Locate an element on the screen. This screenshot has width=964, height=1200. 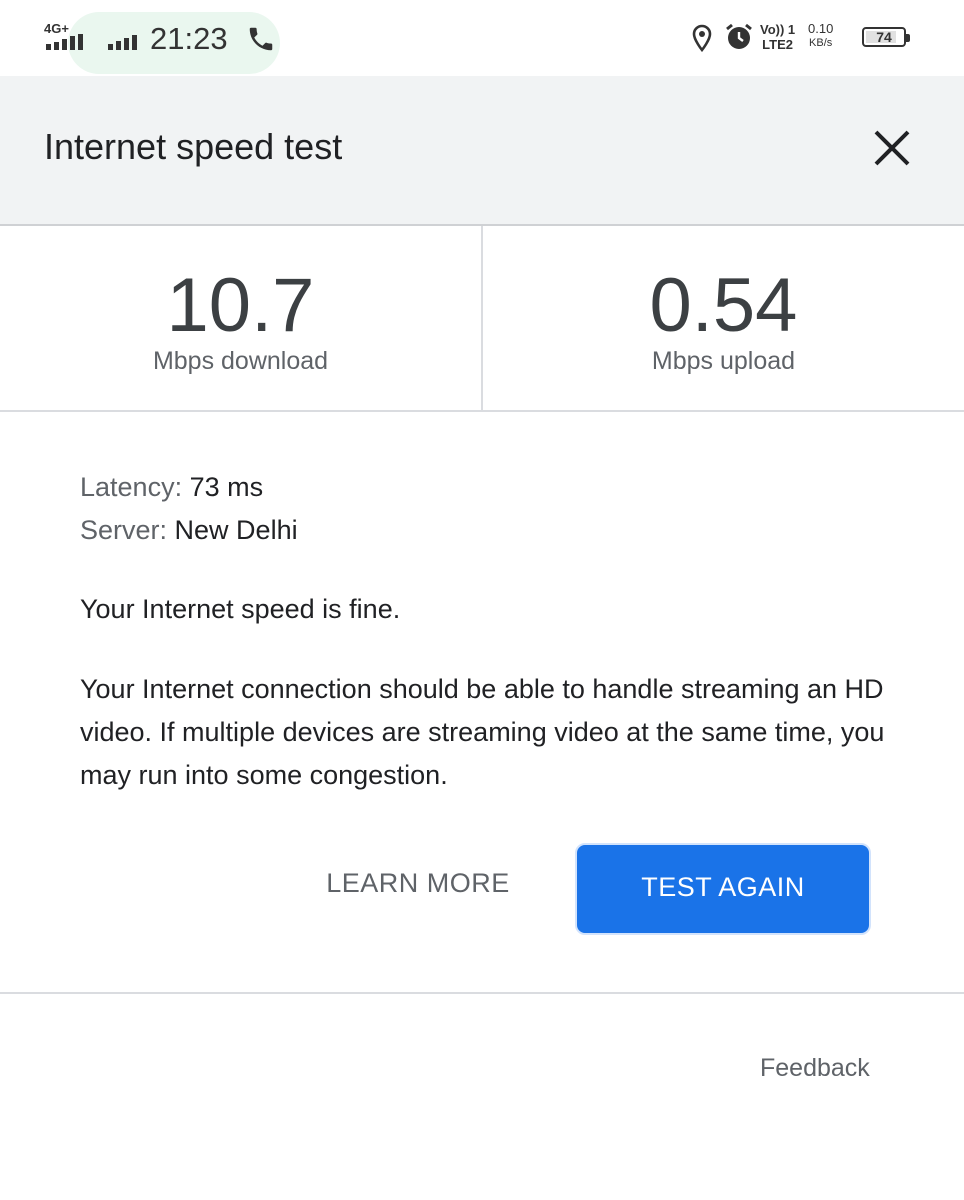
upload-metric: 0.54 Mbps upload is located at coordinates (723, 318).